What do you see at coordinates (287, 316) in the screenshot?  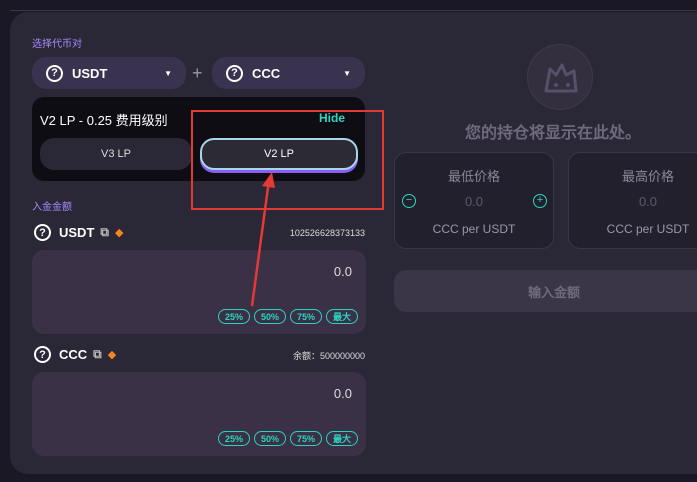 I see `usdt-percent-row: 25% 50% 75% 最大` at bounding box center [287, 316].